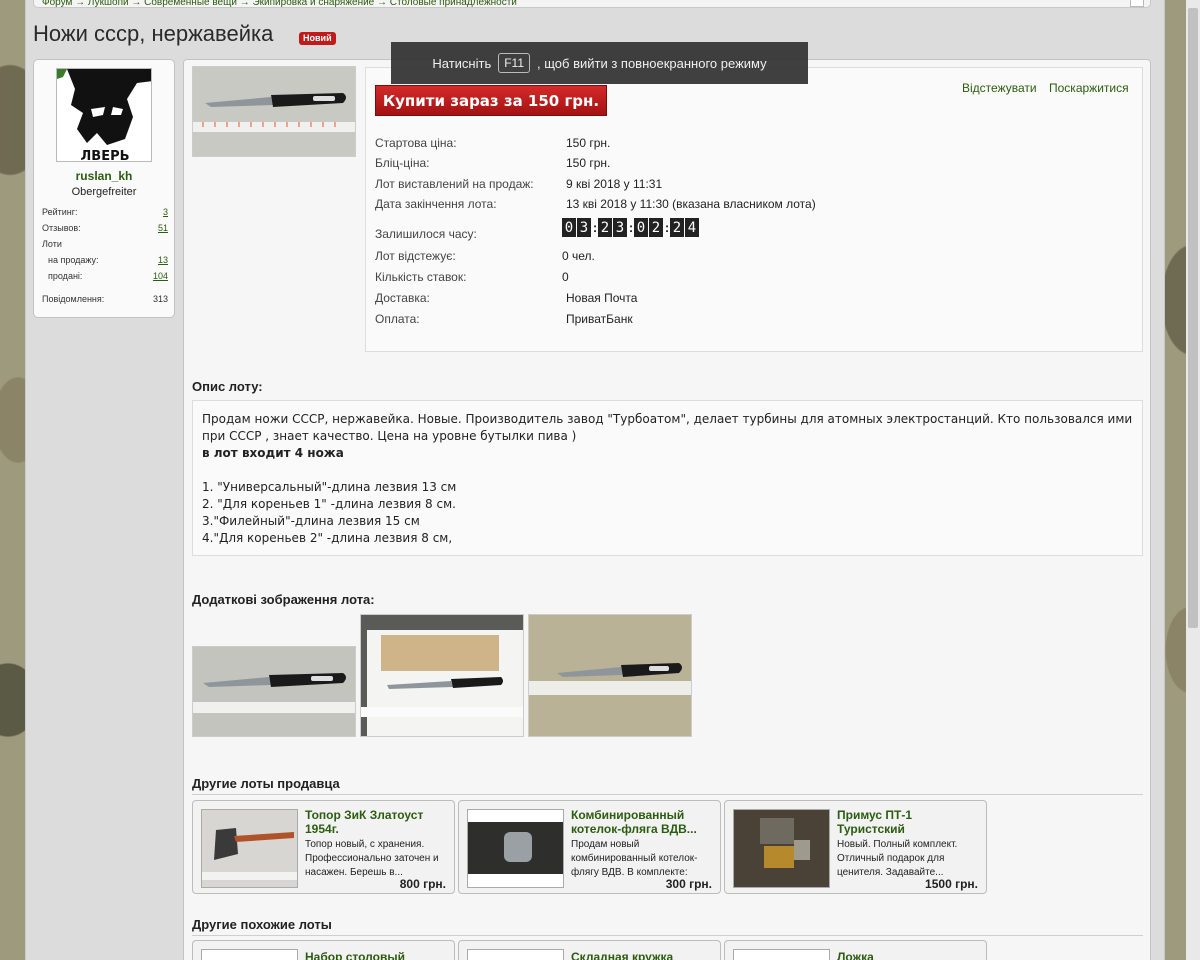 This screenshot has width=1200, height=960. I want to click on stat-sold: продані: 104, so click(108, 276).